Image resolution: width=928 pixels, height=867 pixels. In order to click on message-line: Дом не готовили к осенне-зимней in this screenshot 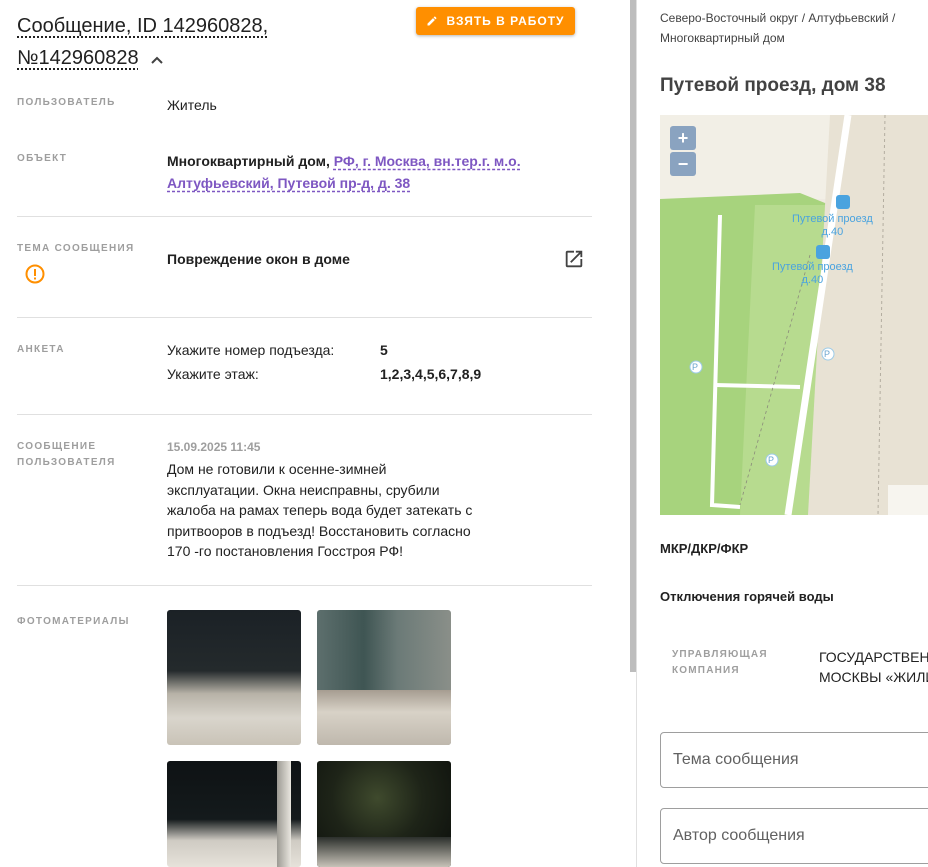, I will do `click(277, 469)`.